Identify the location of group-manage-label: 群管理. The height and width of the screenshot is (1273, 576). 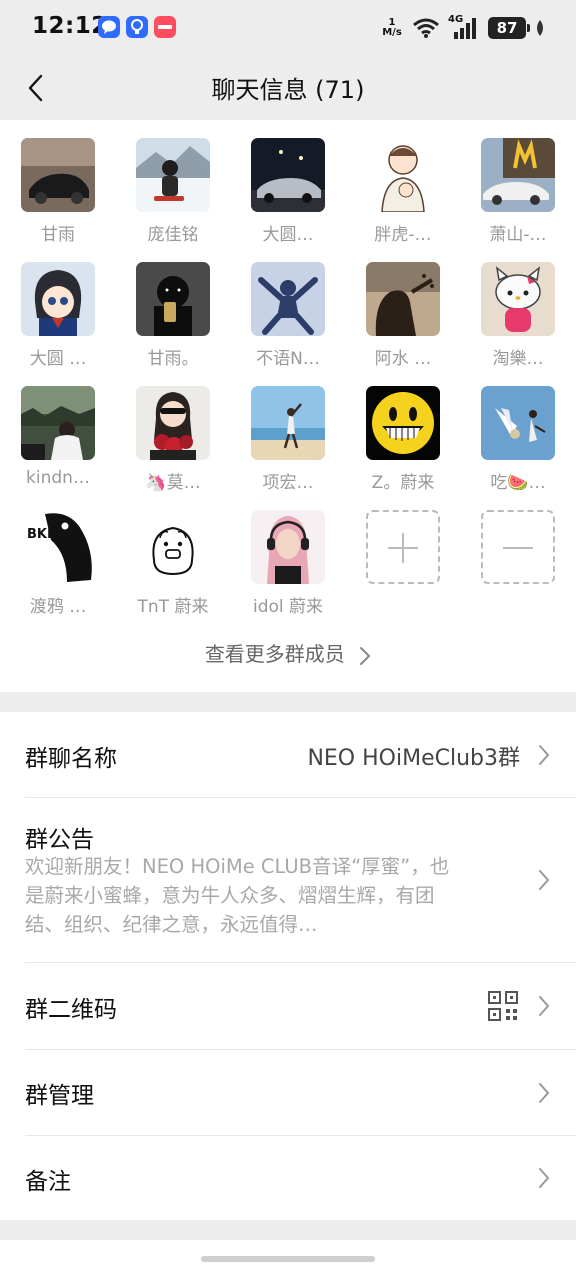
(59, 1096).